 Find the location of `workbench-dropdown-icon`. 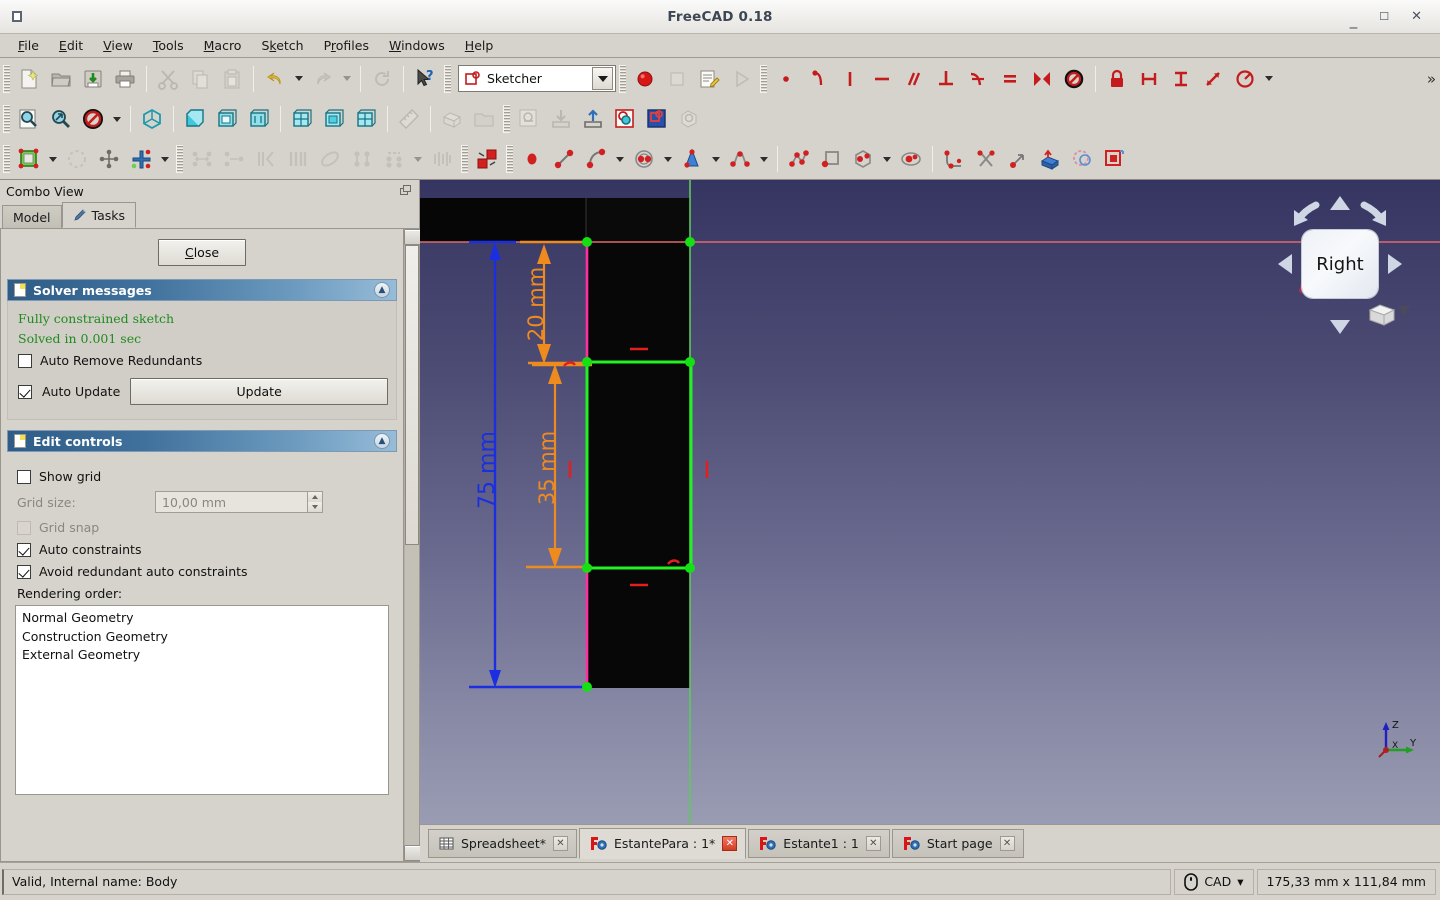

workbench-dropdown-icon is located at coordinates (602, 78).